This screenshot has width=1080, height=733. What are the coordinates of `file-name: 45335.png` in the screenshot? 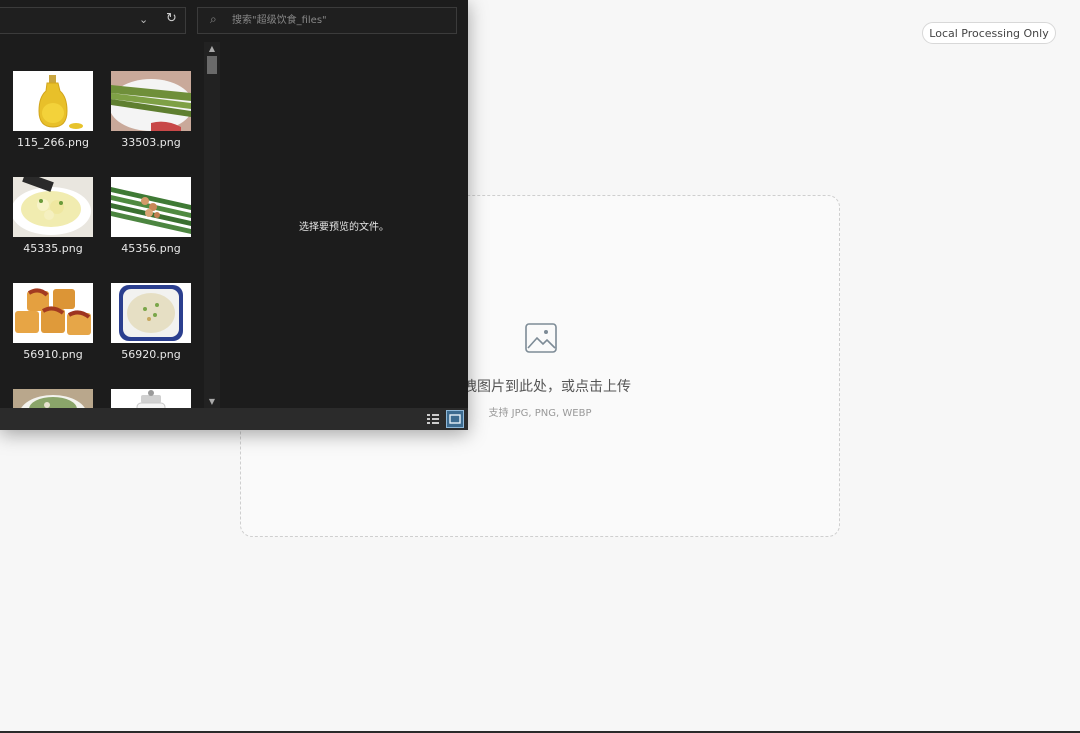 It's located at (53, 248).